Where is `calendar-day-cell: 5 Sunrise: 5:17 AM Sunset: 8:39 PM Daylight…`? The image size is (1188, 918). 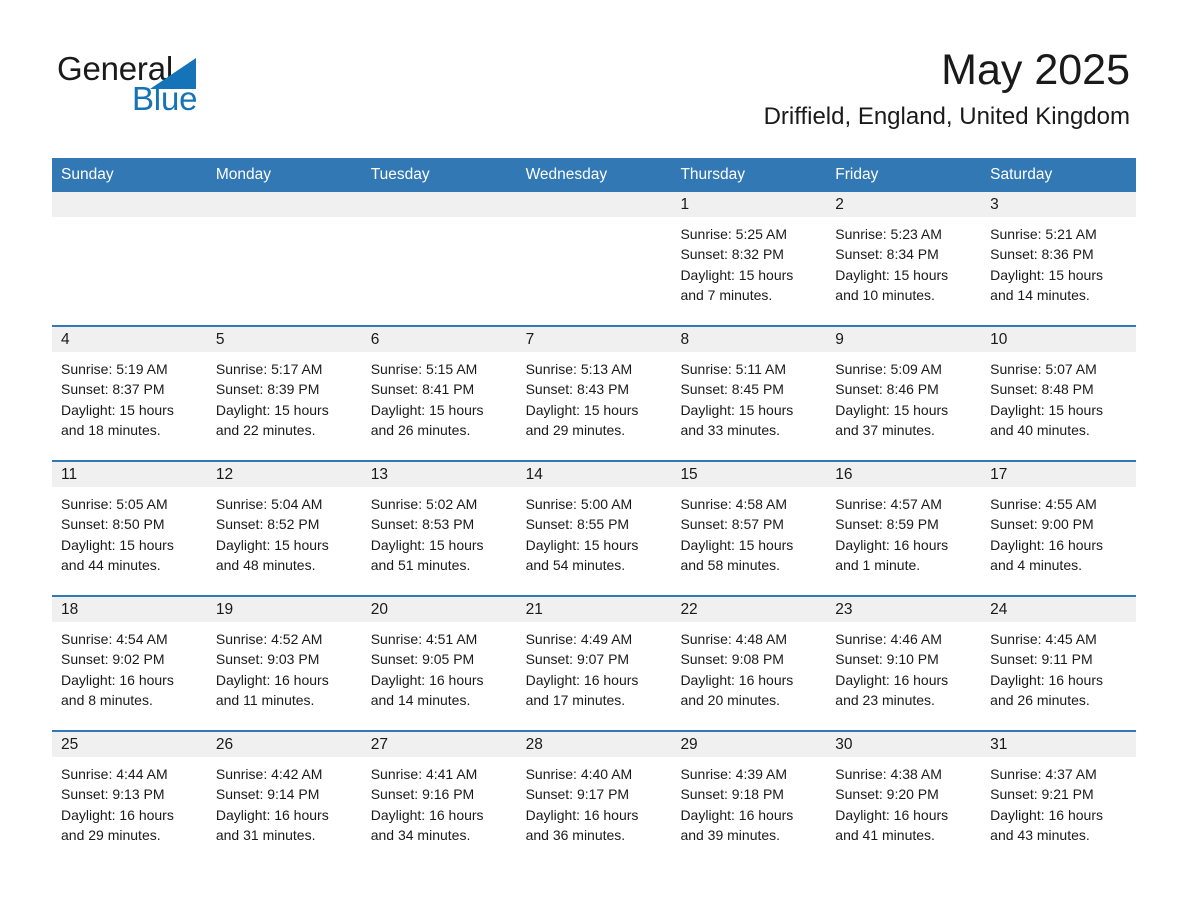 calendar-day-cell: 5 Sunrise: 5:17 AM Sunset: 8:39 PM Daylight… is located at coordinates (284, 393).